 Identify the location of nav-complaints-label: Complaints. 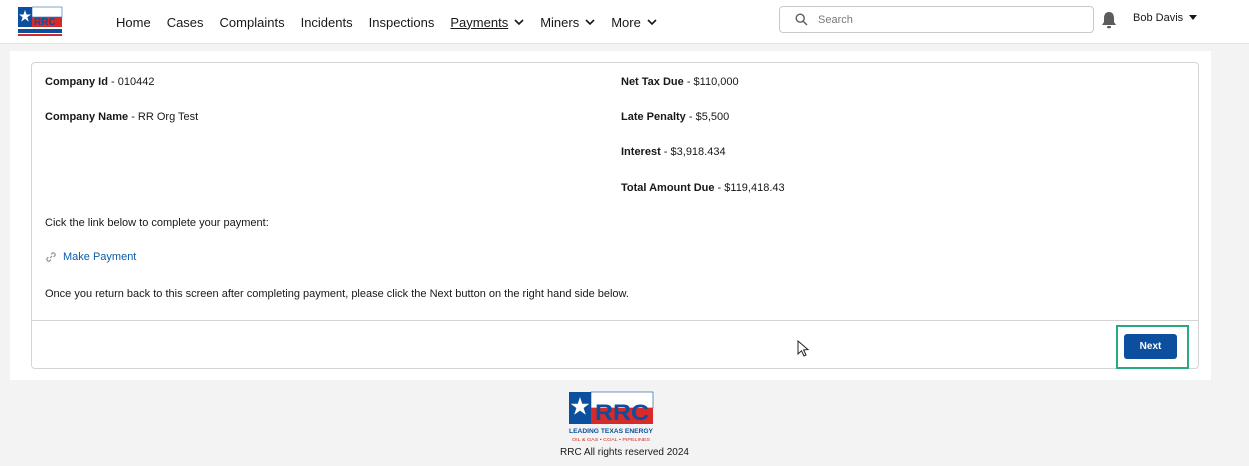
(252, 22).